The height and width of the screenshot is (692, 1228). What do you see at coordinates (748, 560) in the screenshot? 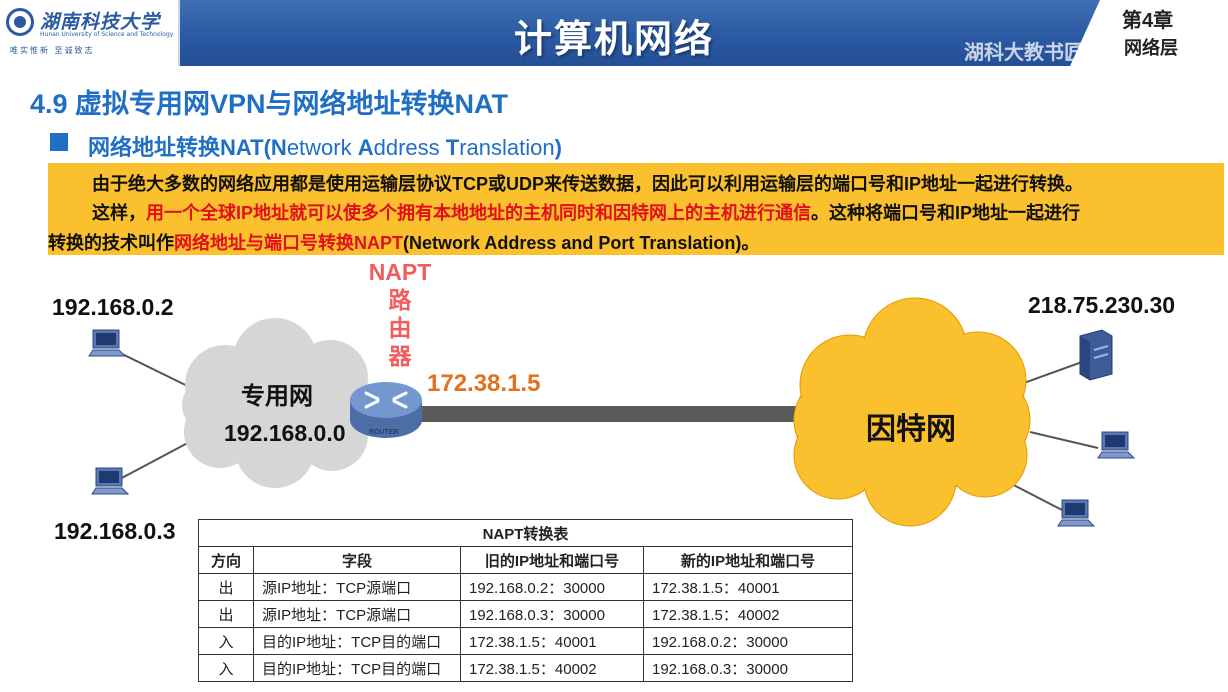
I see `column-header-new-address: 新的IP地址和端口号` at bounding box center [748, 560].